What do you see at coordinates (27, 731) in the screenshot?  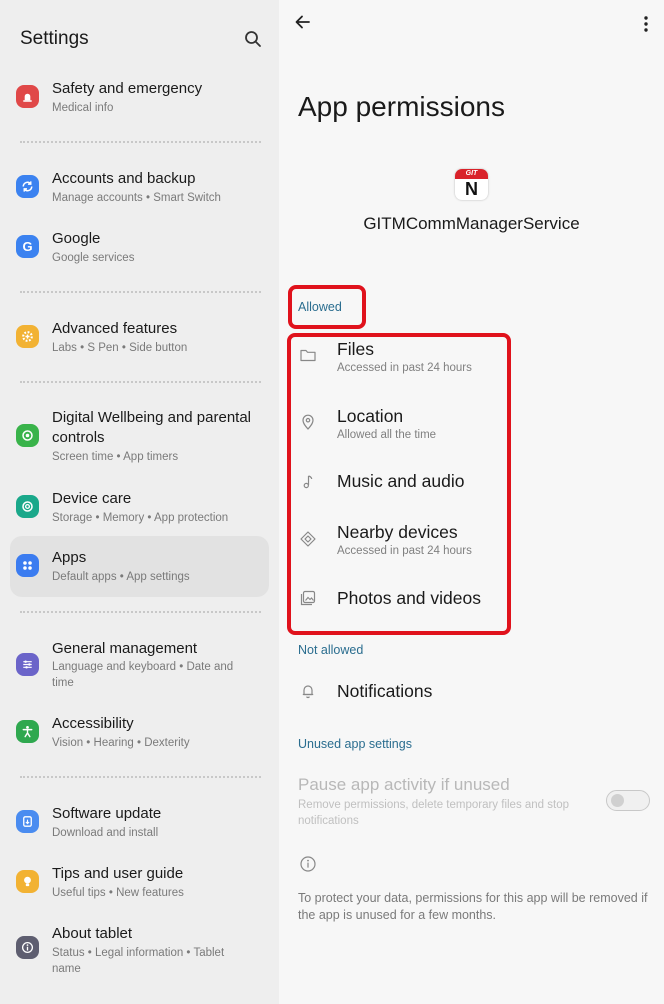 I see `accessibility-icon` at bounding box center [27, 731].